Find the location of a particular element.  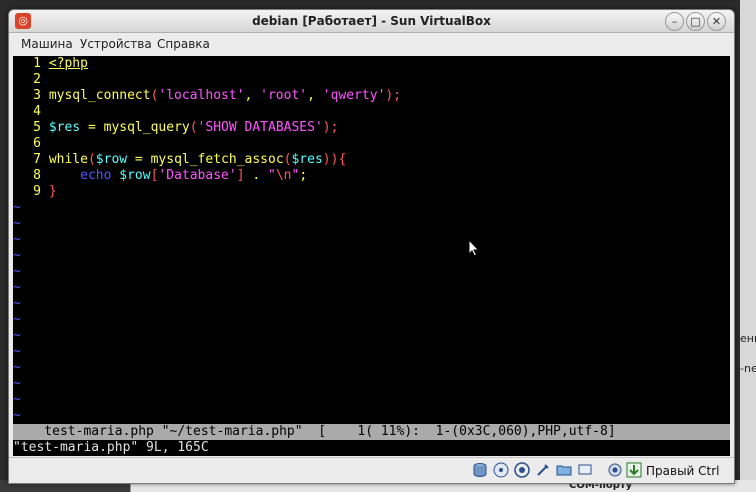

code-function: mysql_fetch_assoc is located at coordinates (217, 159).